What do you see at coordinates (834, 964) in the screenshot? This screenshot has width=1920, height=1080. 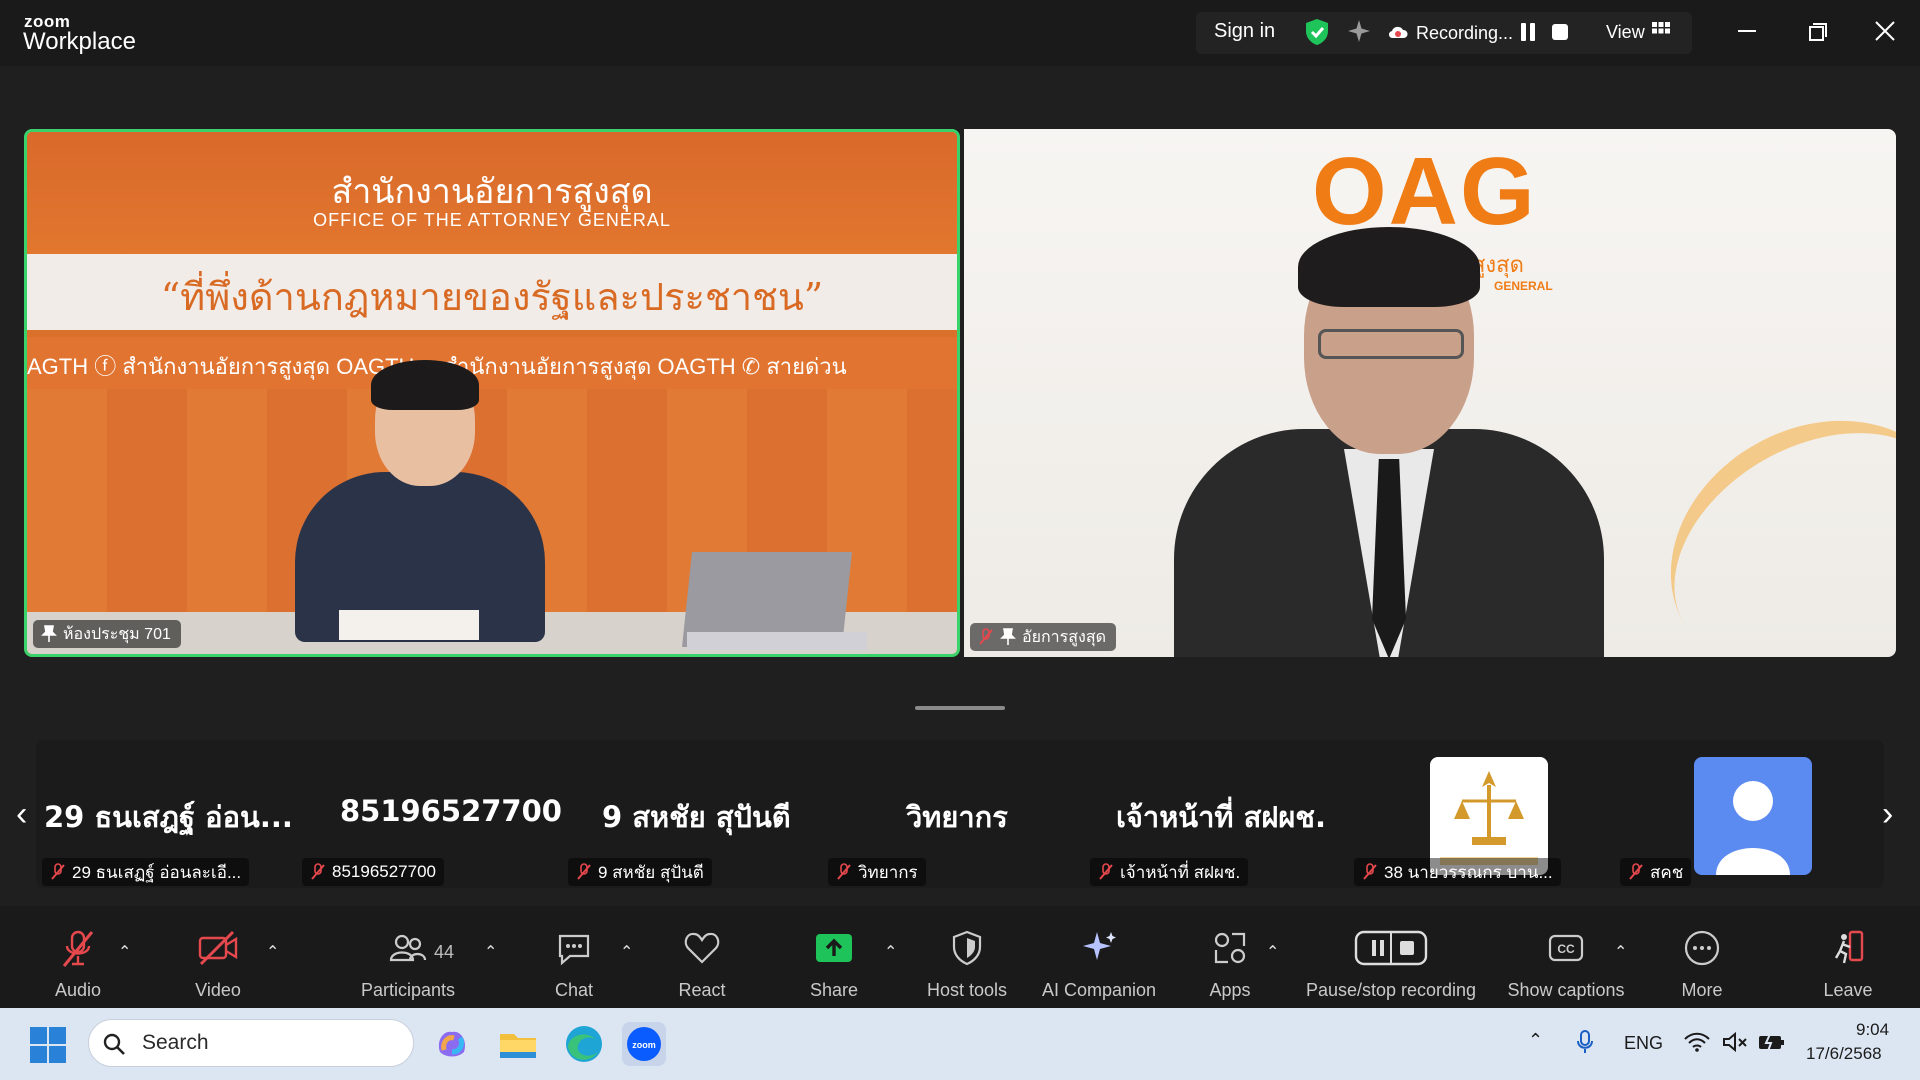 I see `share-button: Share` at bounding box center [834, 964].